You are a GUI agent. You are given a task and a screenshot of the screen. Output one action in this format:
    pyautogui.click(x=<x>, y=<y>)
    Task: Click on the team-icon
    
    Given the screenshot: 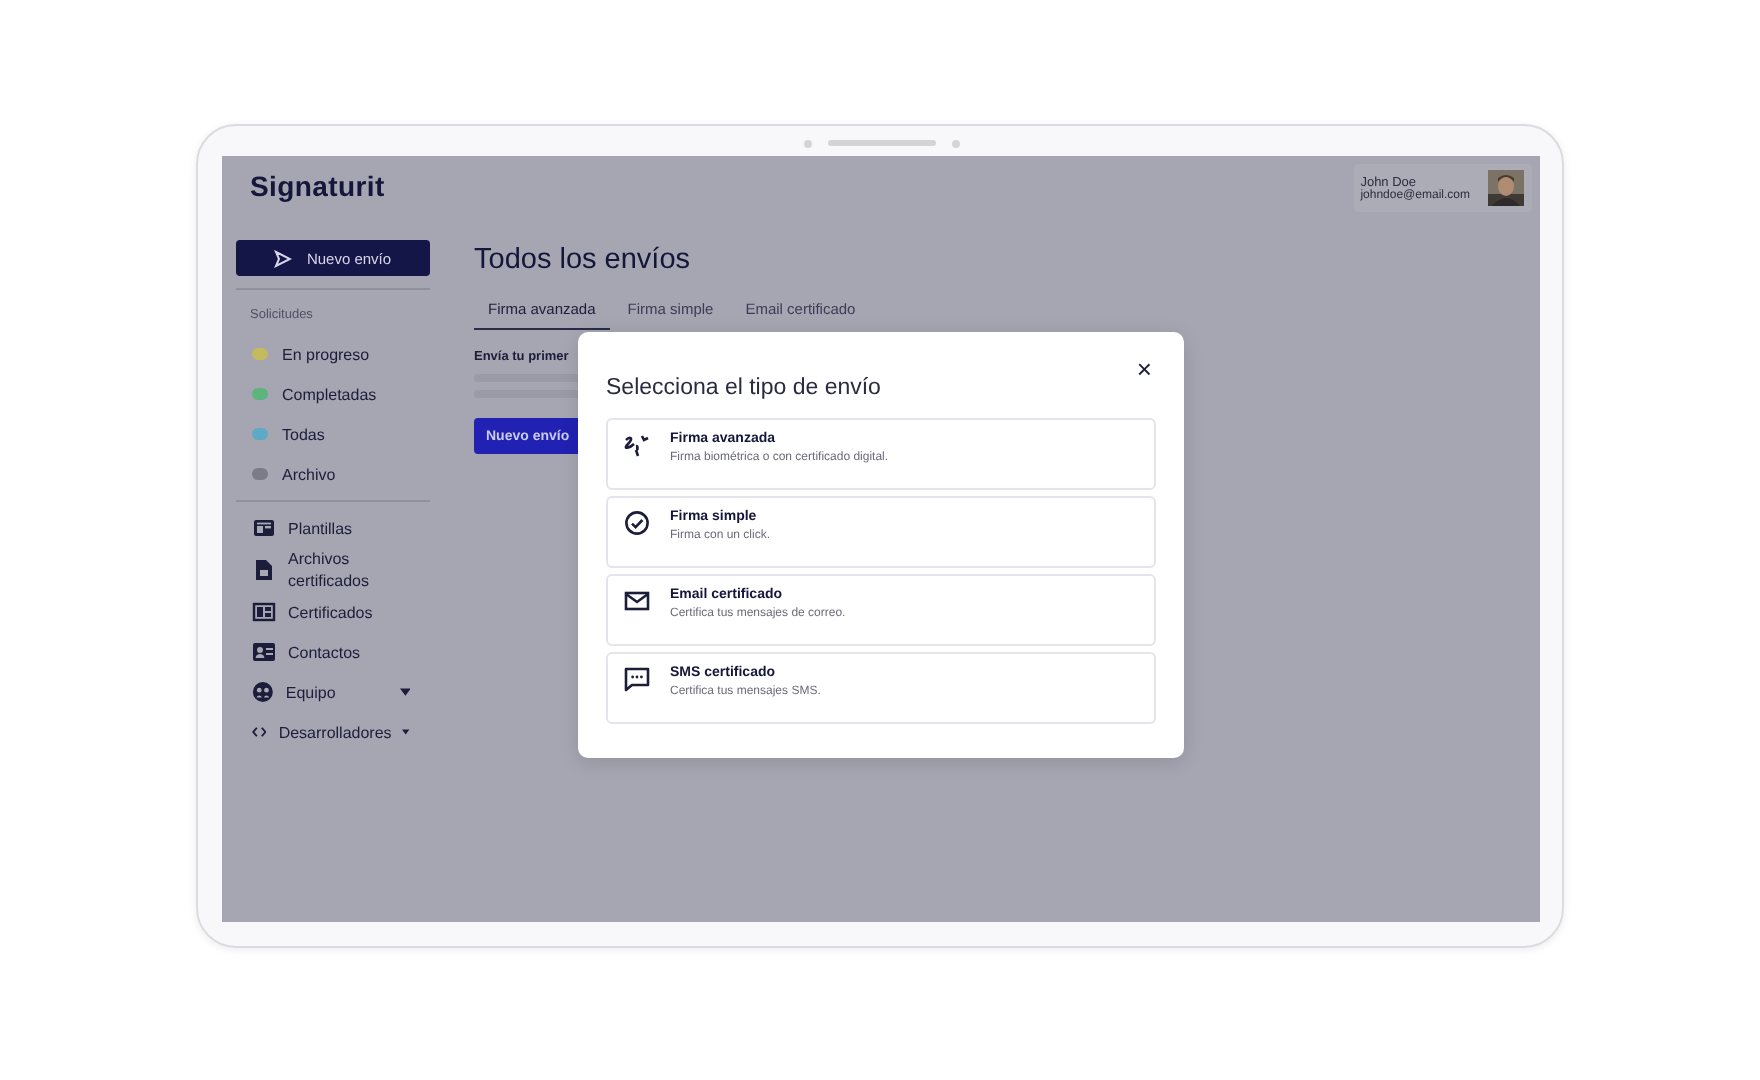 What is the action you would take?
    pyautogui.click(x=263, y=692)
    